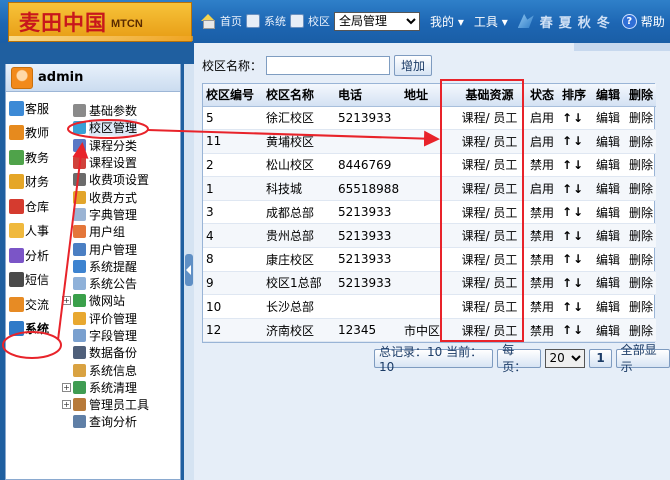  Describe the element at coordinates (32, 329) in the screenshot. I see `module-9: 系统` at that location.